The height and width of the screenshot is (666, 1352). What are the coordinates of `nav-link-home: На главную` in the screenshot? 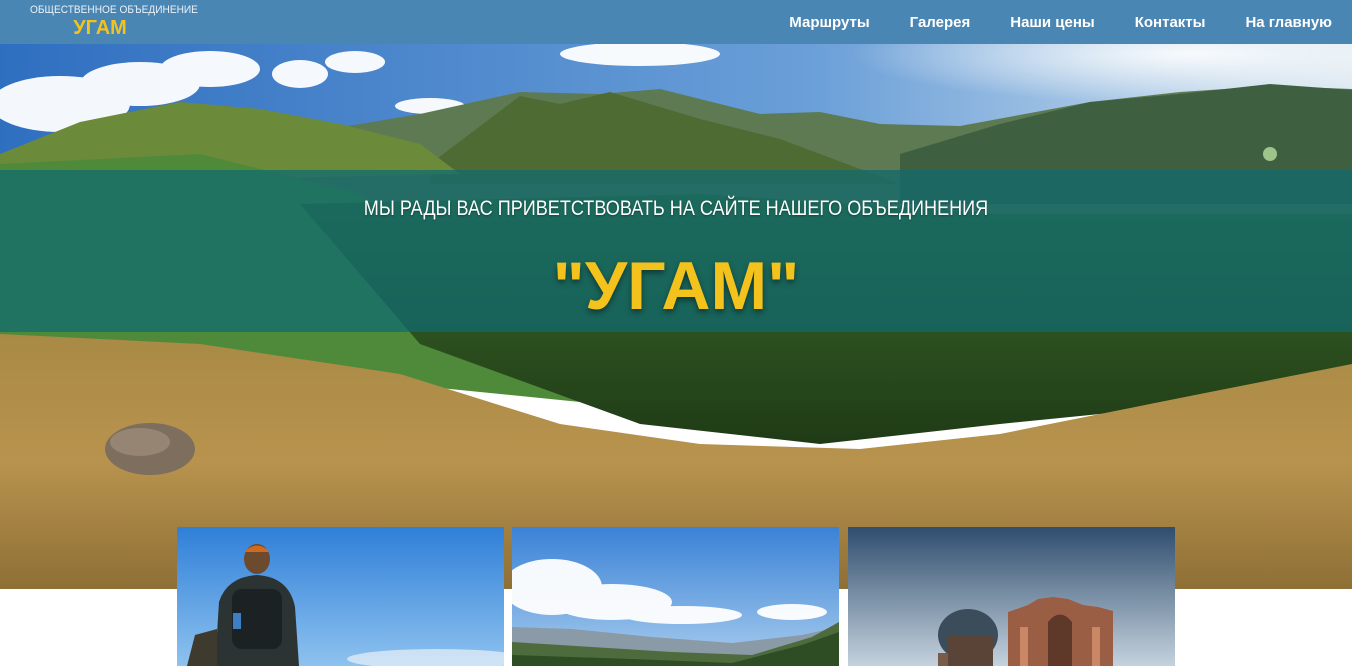 It's located at (1288, 22).